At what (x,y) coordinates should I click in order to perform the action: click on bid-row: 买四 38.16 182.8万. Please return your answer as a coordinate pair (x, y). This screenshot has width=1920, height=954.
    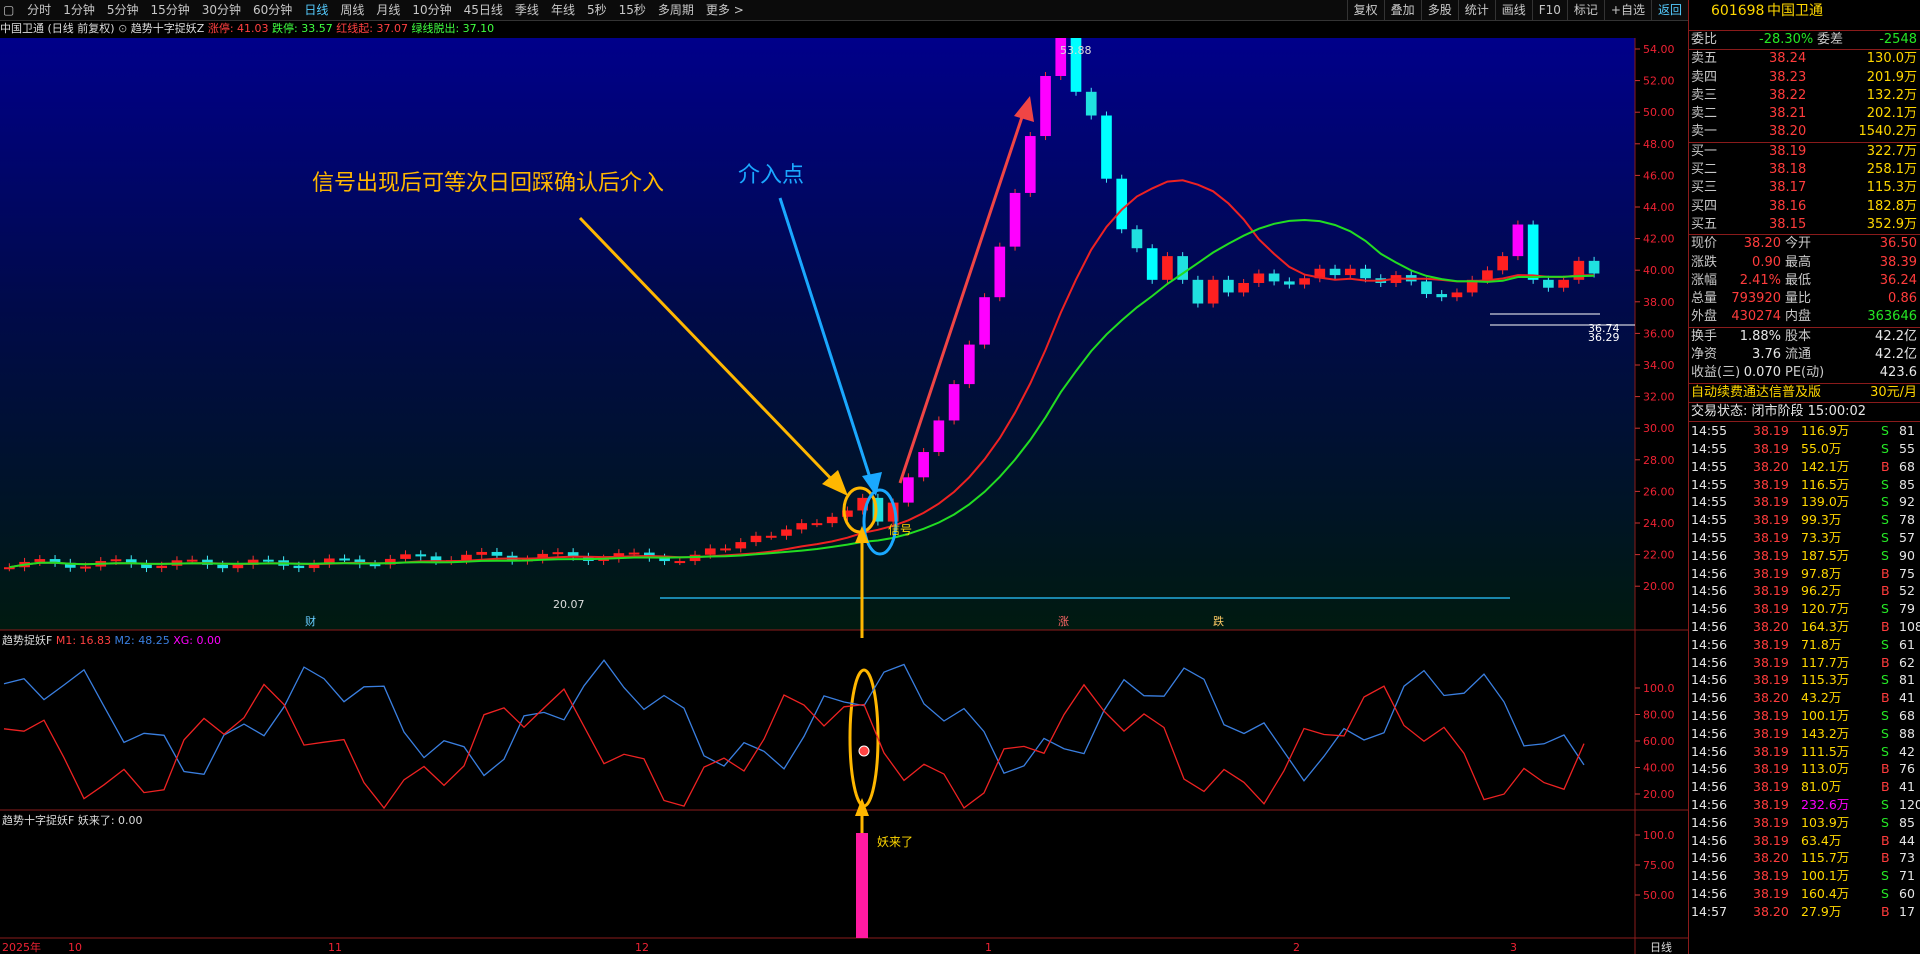
    Looking at the image, I should click on (1804, 207).